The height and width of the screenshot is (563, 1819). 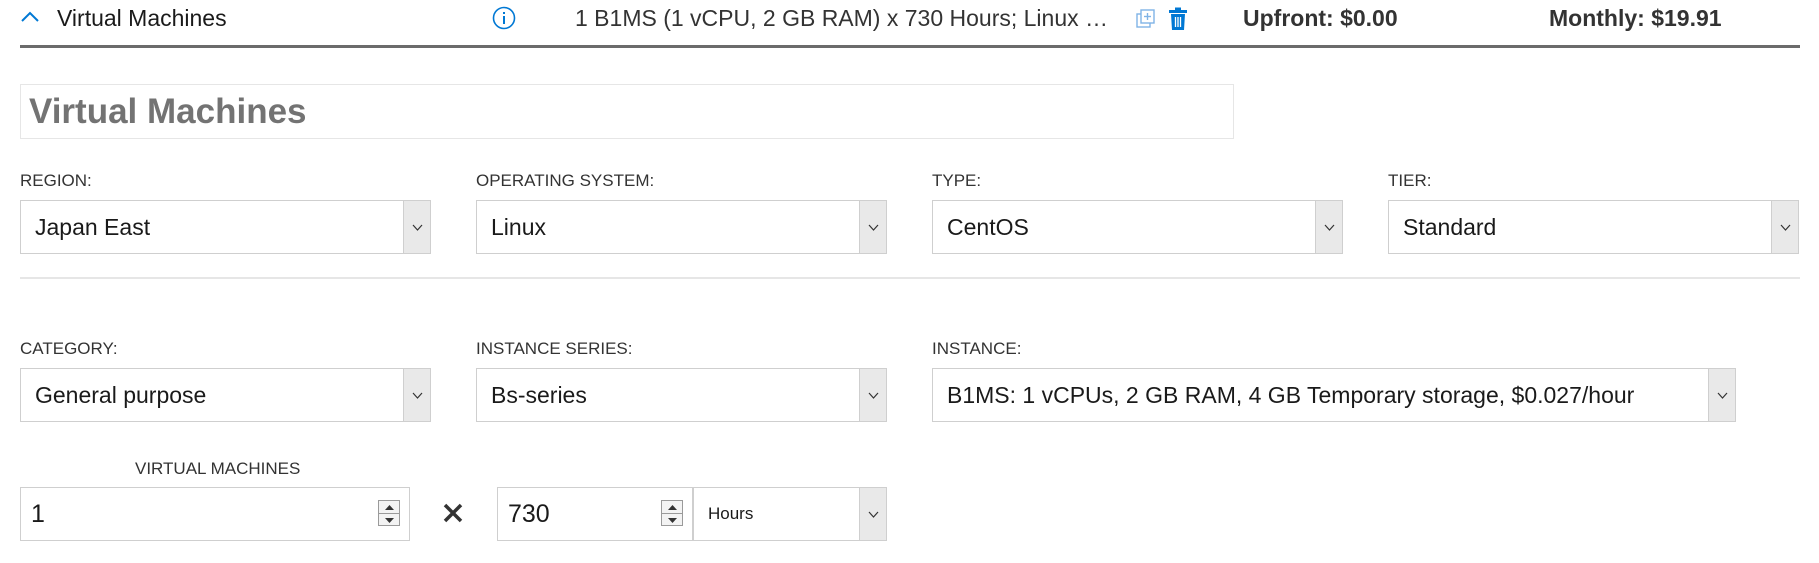 What do you see at coordinates (504, 18) in the screenshot?
I see `info-icon` at bounding box center [504, 18].